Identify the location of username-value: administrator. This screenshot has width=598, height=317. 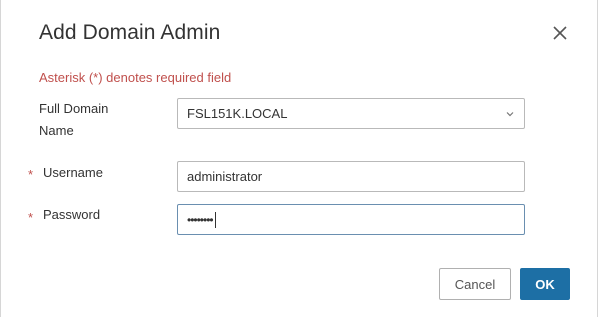
(225, 176).